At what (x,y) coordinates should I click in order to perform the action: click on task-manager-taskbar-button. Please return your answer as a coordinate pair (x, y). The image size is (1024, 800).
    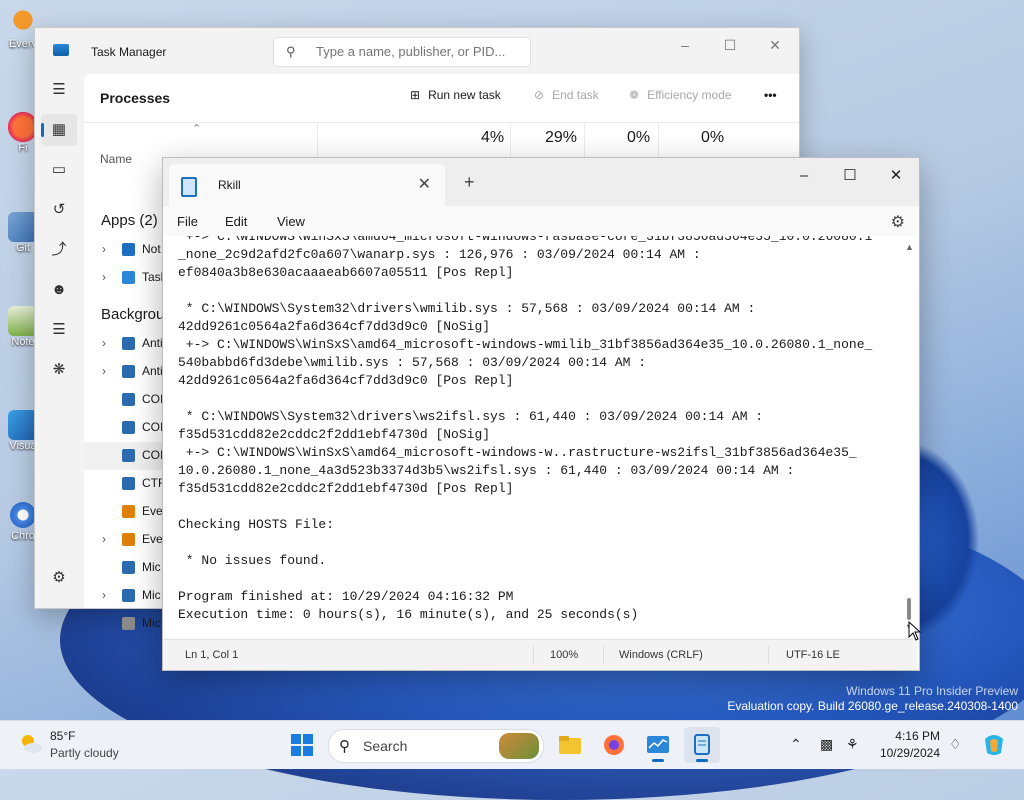
    Looking at the image, I should click on (658, 745).